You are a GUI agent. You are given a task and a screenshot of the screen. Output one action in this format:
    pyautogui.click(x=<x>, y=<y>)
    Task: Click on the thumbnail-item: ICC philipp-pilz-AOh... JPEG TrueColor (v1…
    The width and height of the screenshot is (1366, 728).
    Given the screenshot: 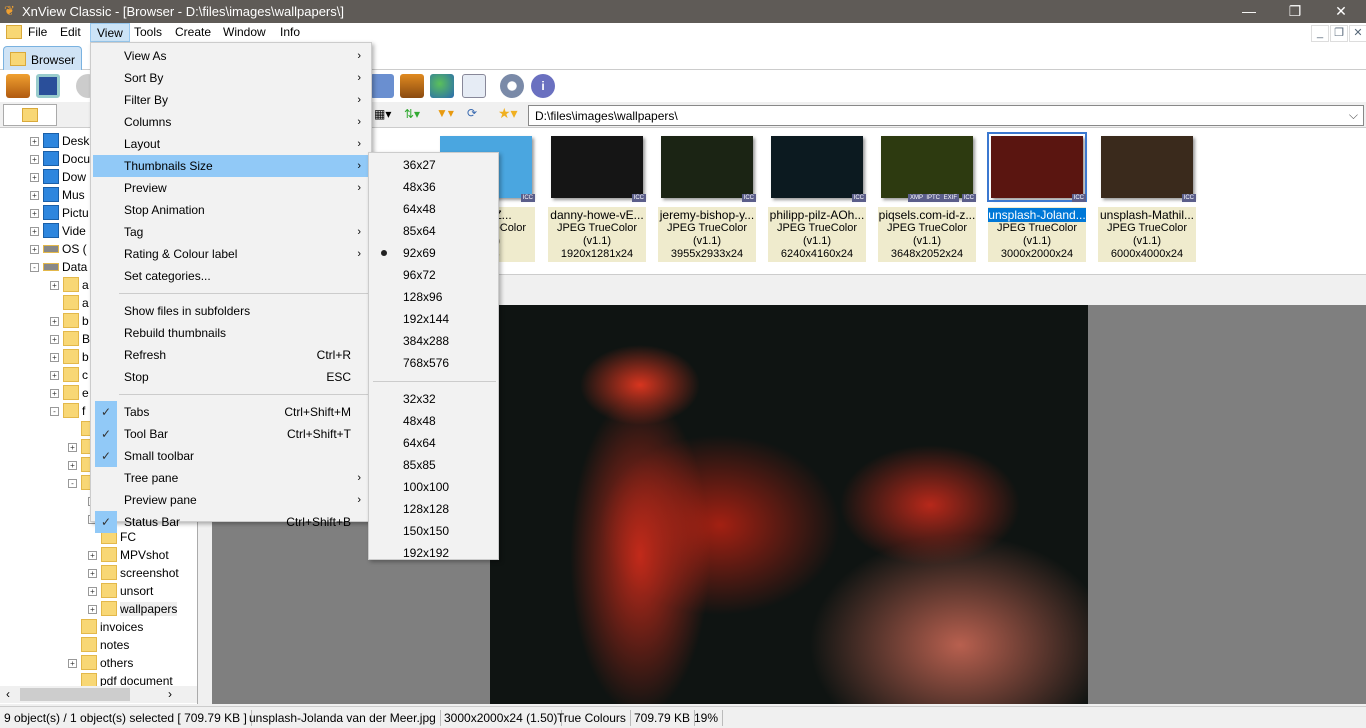 What is the action you would take?
    pyautogui.click(x=817, y=199)
    